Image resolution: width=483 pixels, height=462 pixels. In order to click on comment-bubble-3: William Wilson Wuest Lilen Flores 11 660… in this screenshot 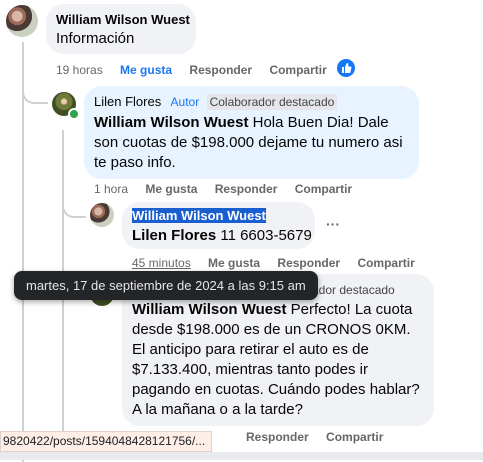, I will do `click(218, 225)`.